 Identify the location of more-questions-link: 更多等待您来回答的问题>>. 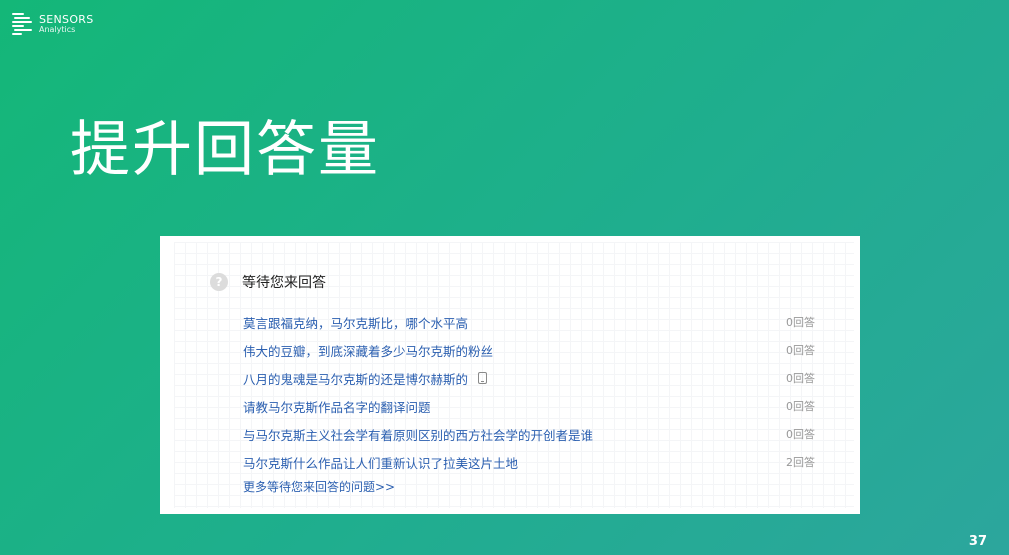
(319, 486).